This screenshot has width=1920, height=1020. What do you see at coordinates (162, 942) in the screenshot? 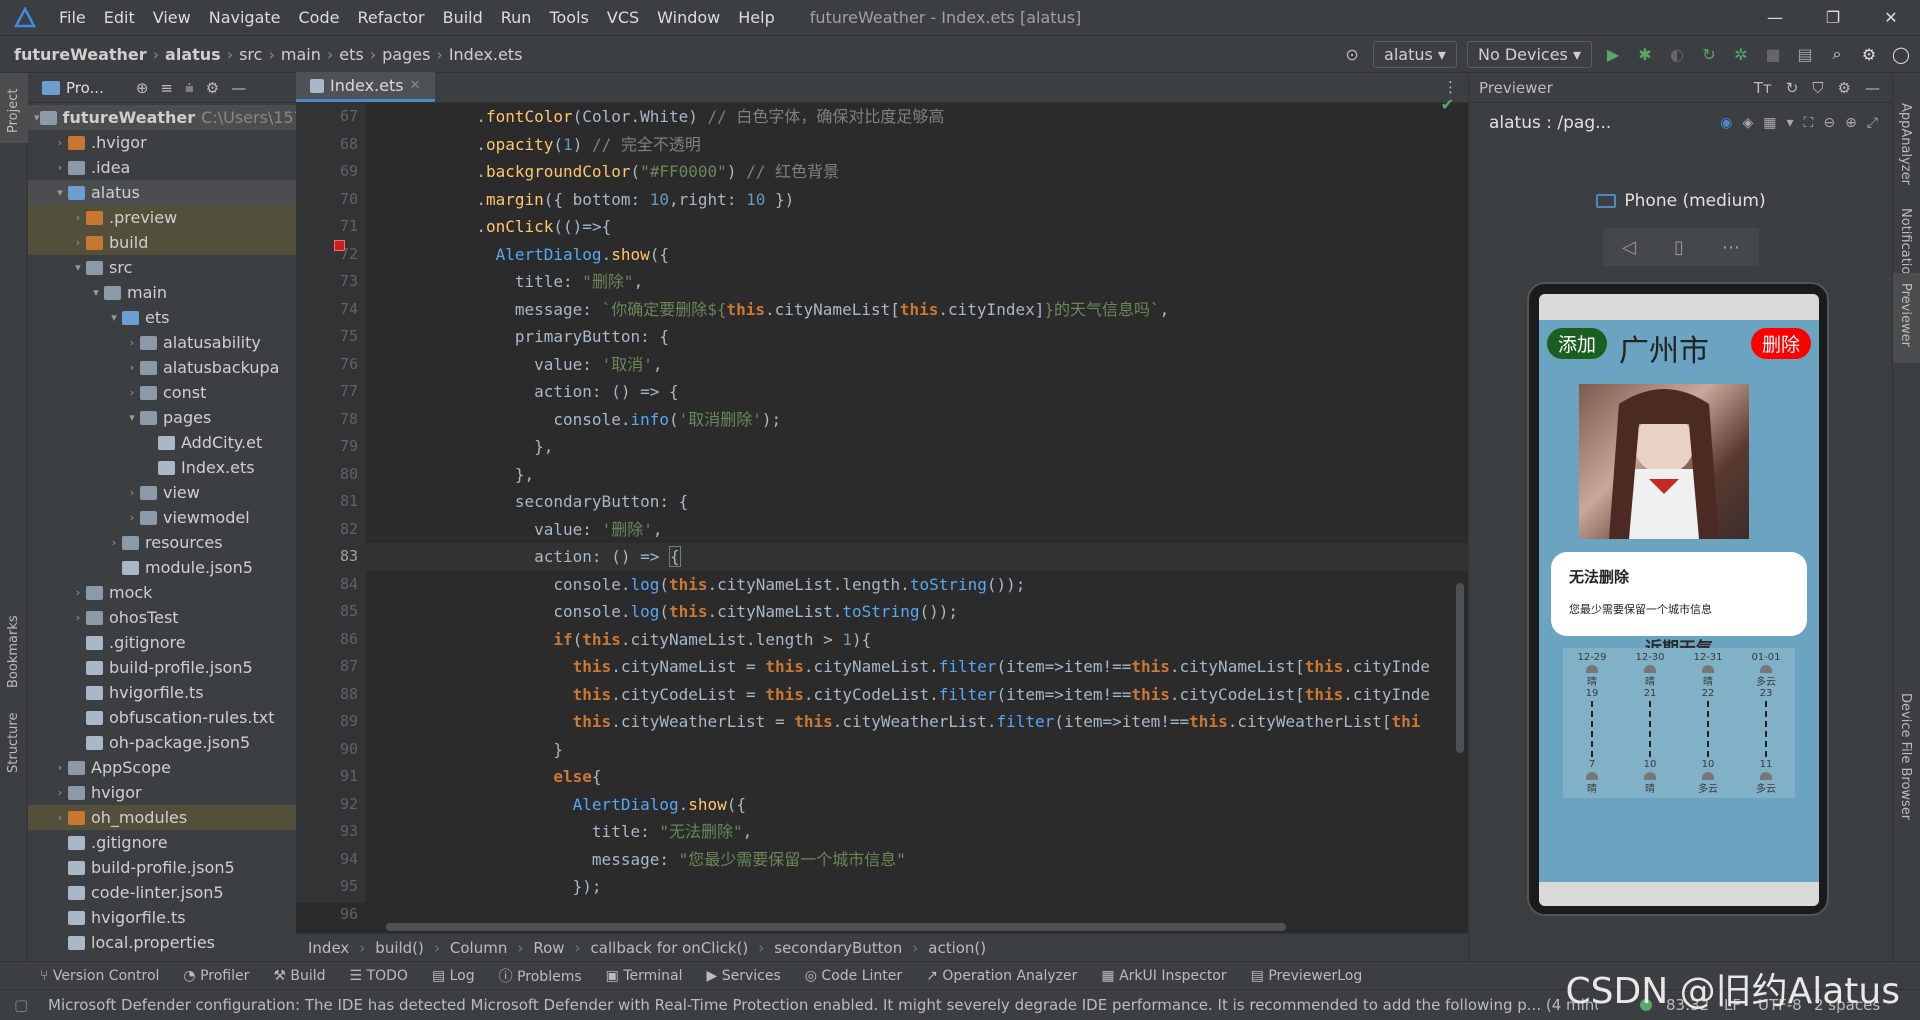
I see `tree-item: local.properties` at bounding box center [162, 942].